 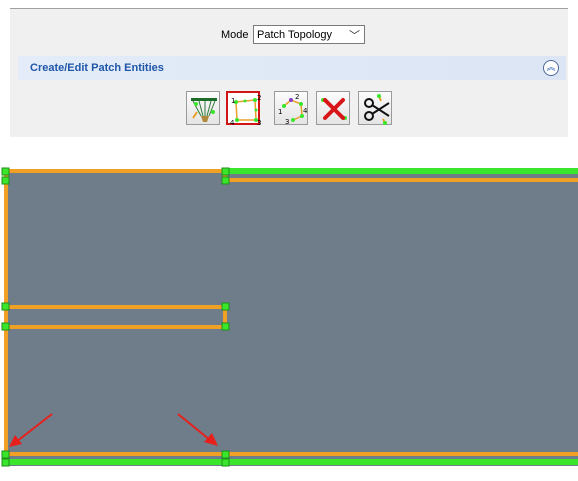 I want to click on red-x-icon, so click(x=334, y=109).